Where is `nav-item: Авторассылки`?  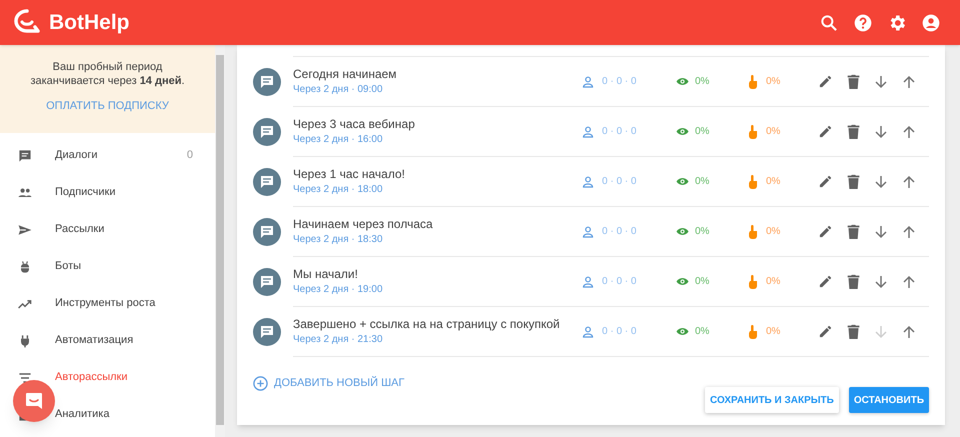
nav-item: Авторассылки is located at coordinates (107, 377).